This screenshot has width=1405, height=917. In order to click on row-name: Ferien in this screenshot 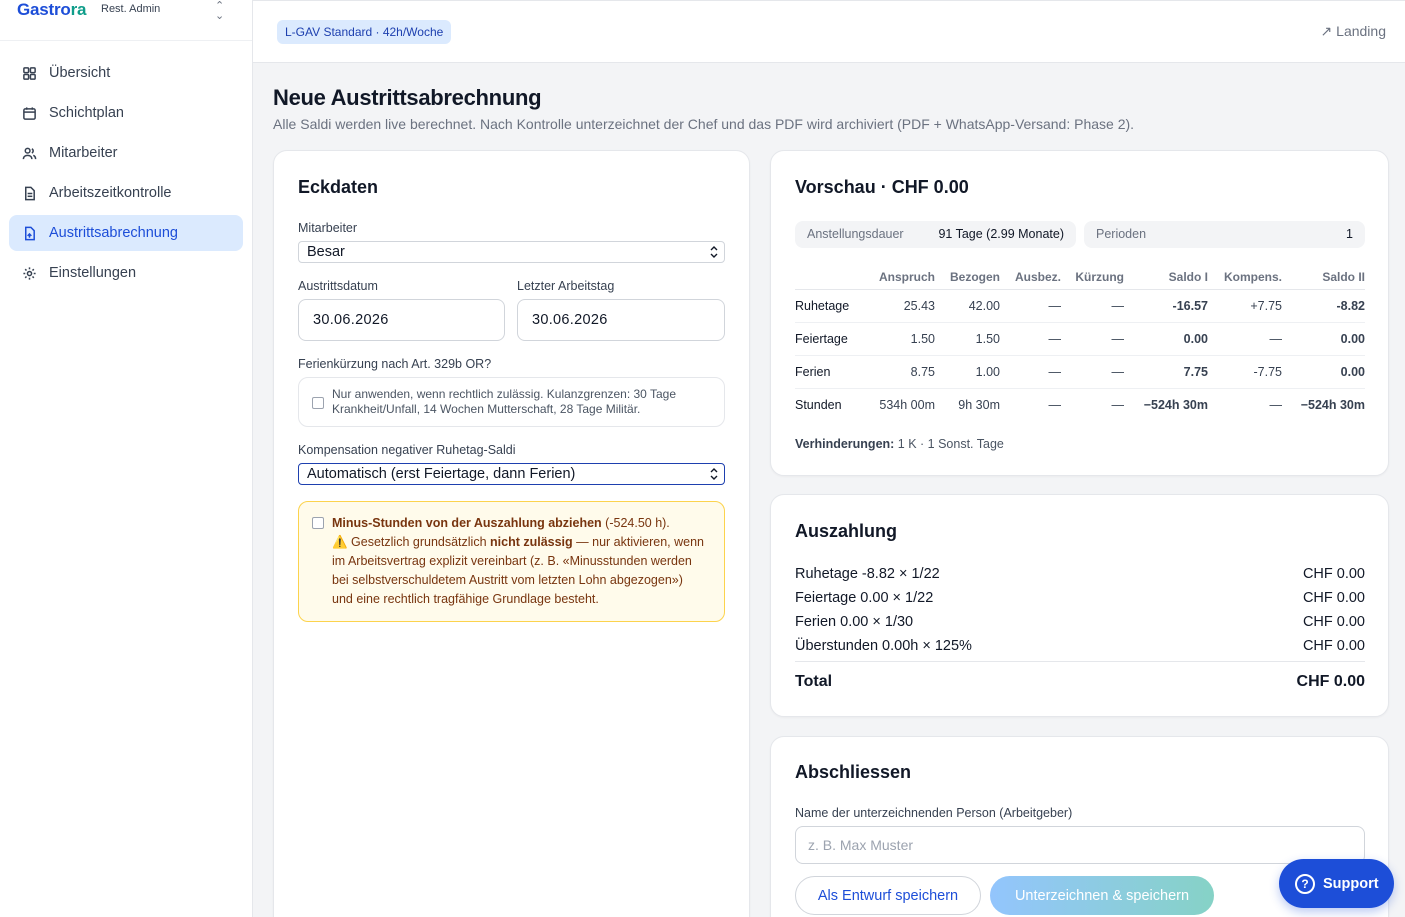, I will do `click(830, 372)`.